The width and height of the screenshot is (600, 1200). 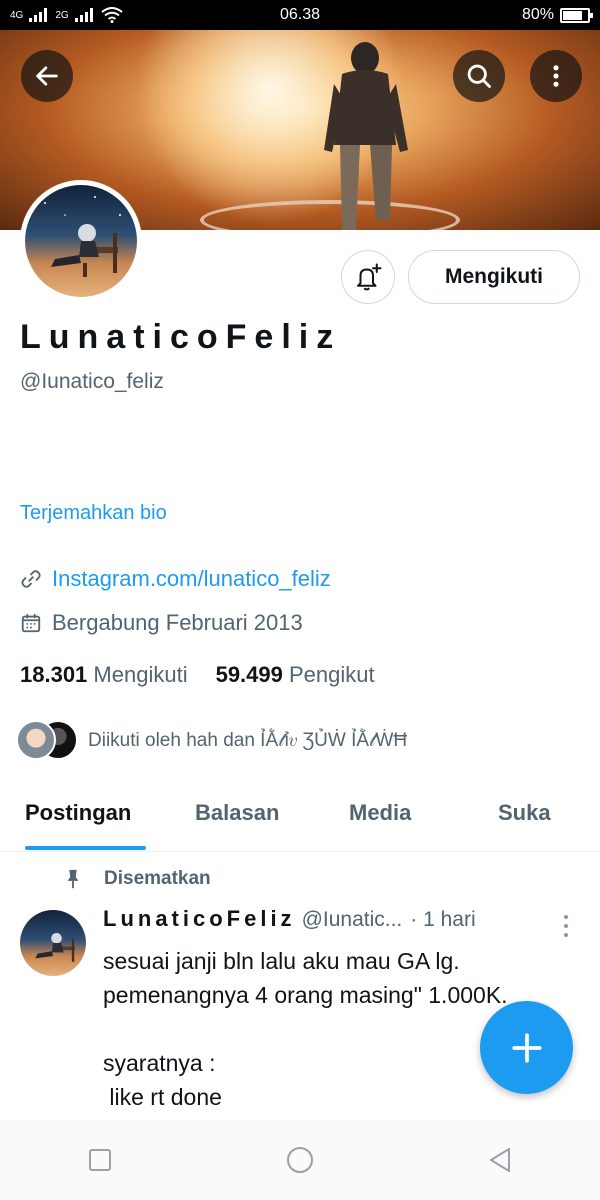 I want to click on pinned-label: Disematkan, so click(x=157, y=878).